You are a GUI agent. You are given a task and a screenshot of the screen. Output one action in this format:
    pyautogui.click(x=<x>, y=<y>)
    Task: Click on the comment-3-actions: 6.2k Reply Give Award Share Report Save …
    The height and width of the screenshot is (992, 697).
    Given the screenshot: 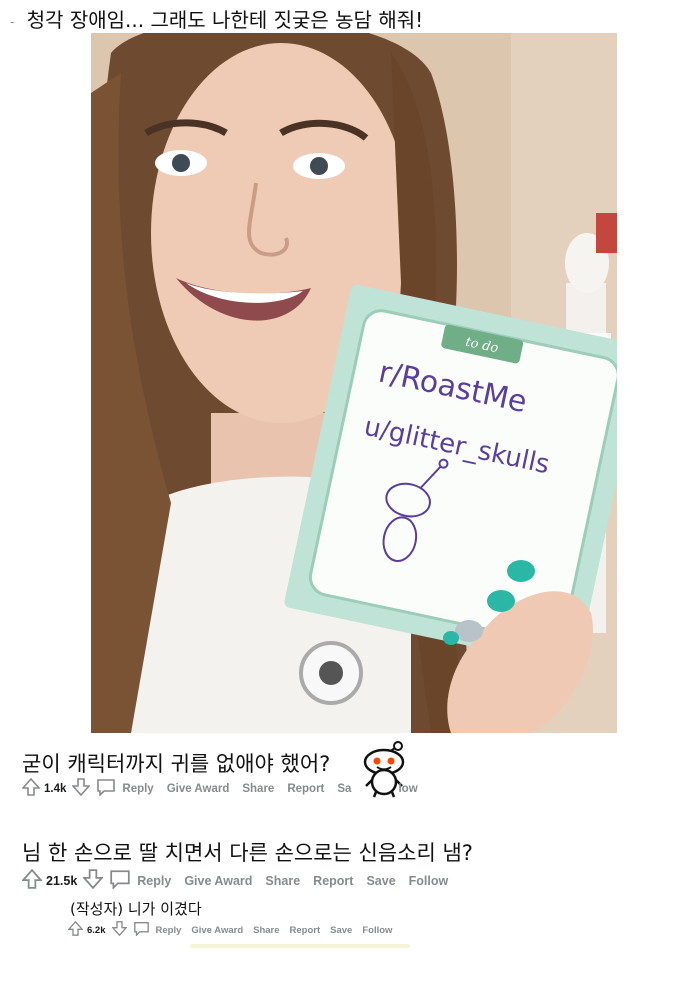 What is the action you would take?
    pyautogui.click(x=234, y=929)
    